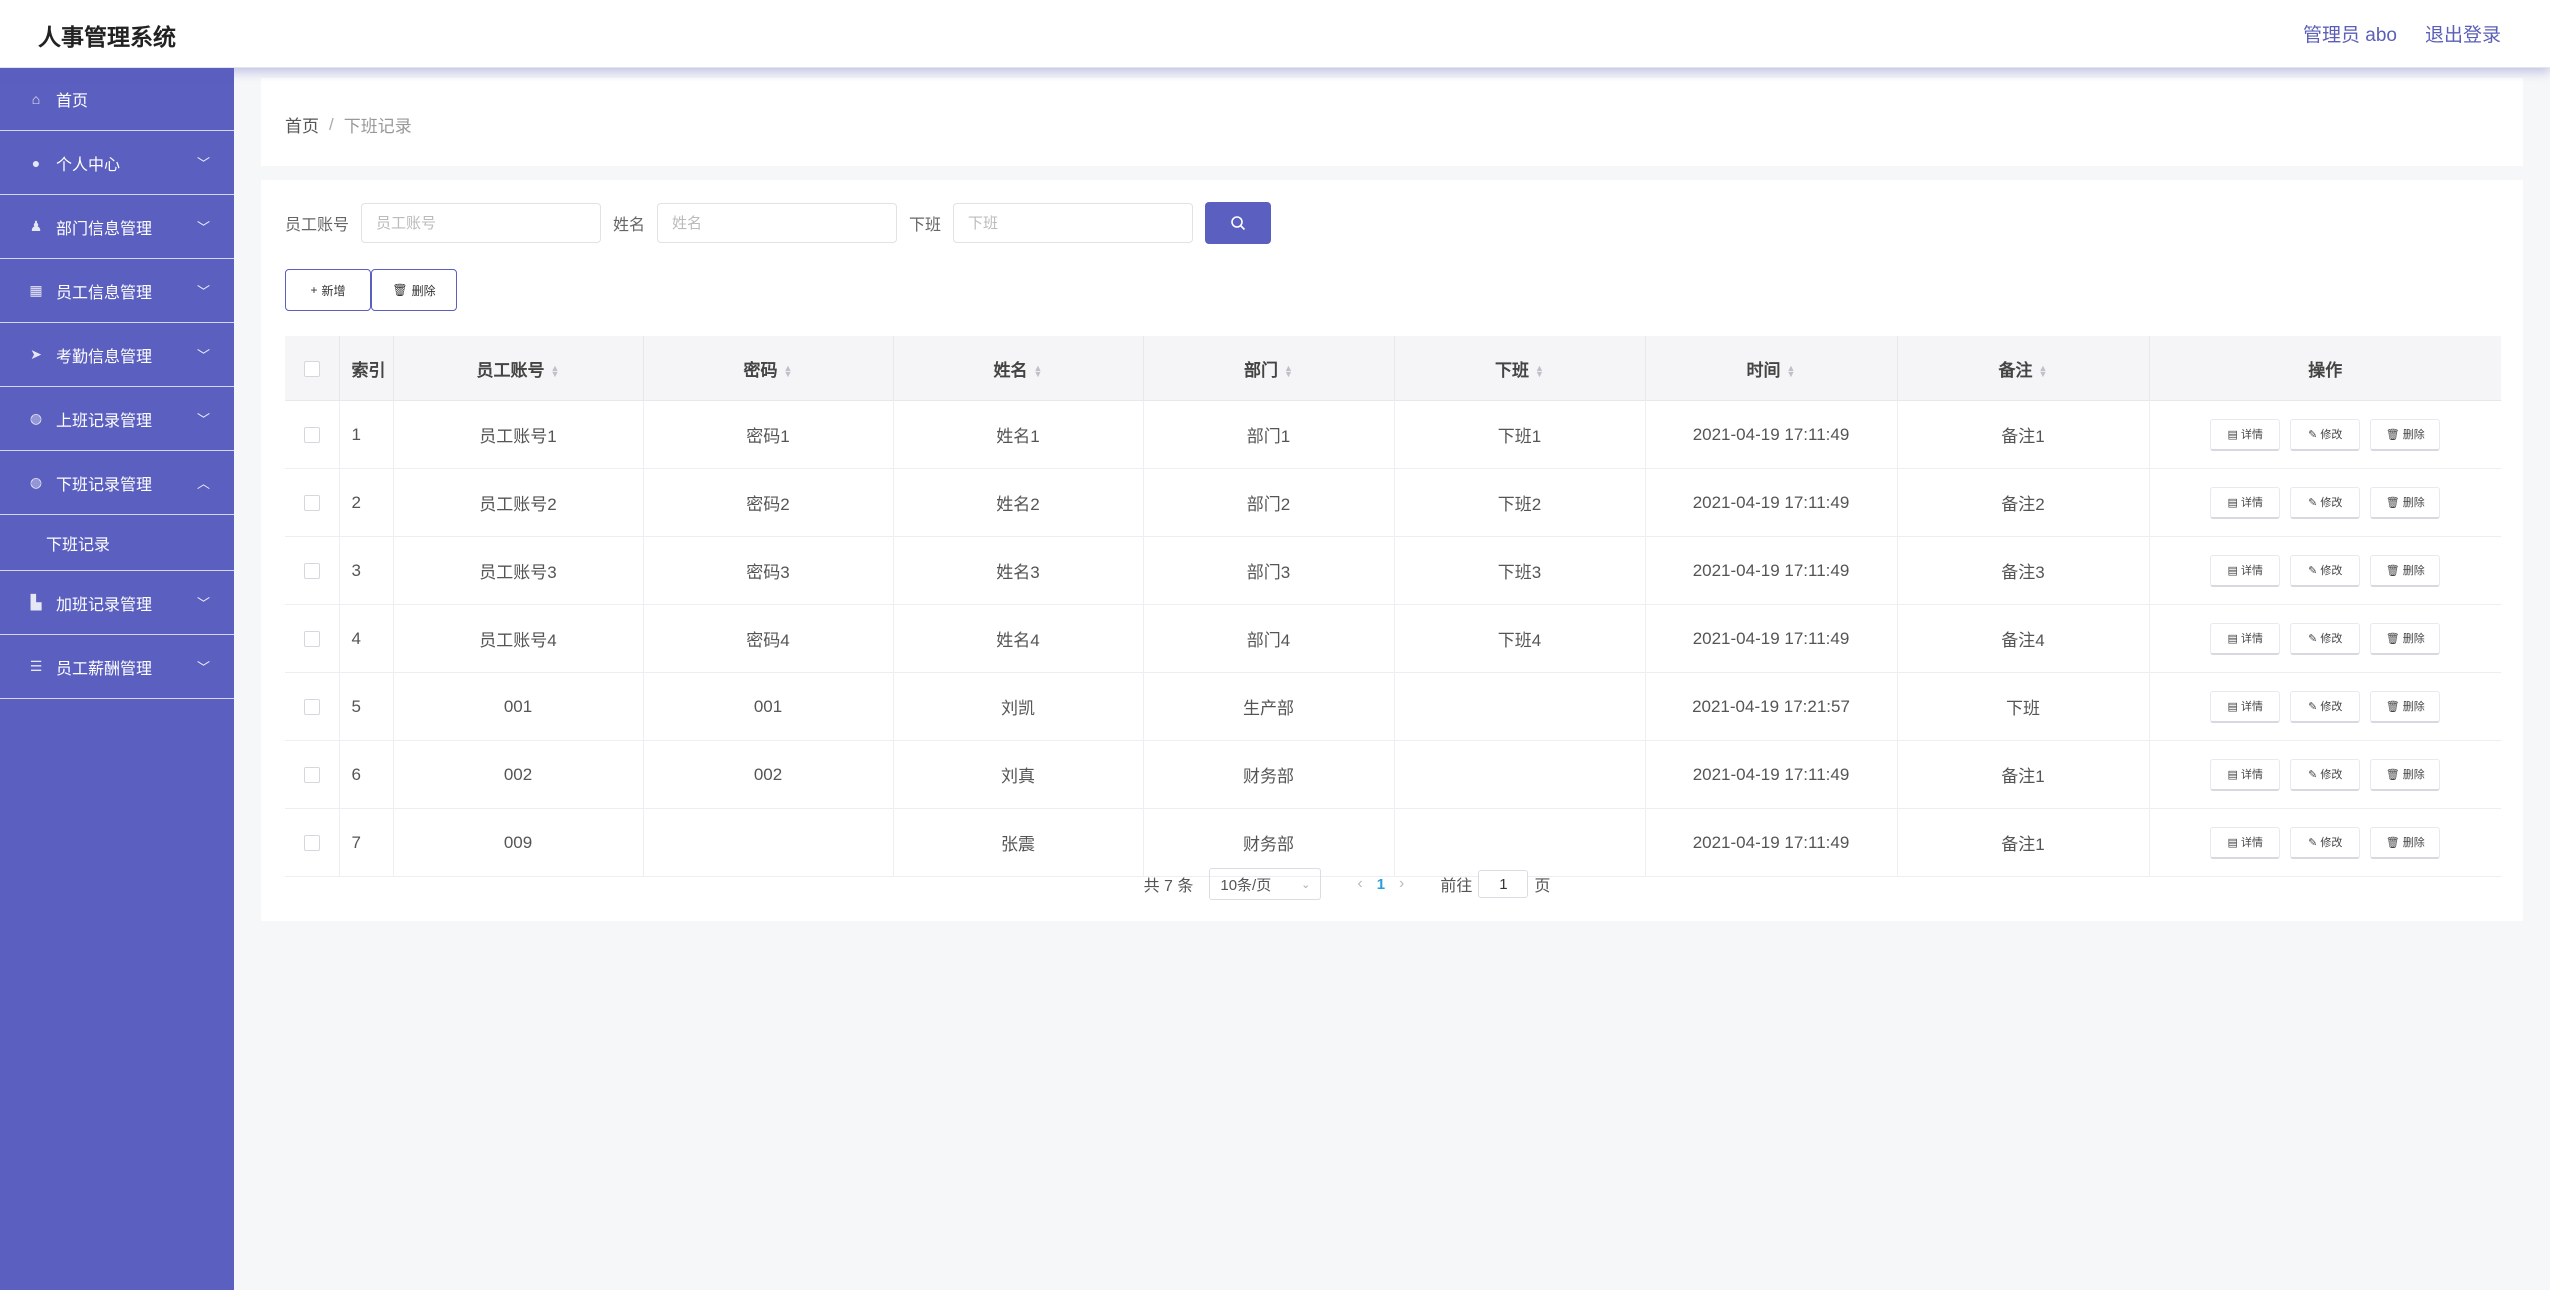 This screenshot has width=2550, height=1290. What do you see at coordinates (518, 502) in the screenshot?
I see `cell-account: 员工账号2` at bounding box center [518, 502].